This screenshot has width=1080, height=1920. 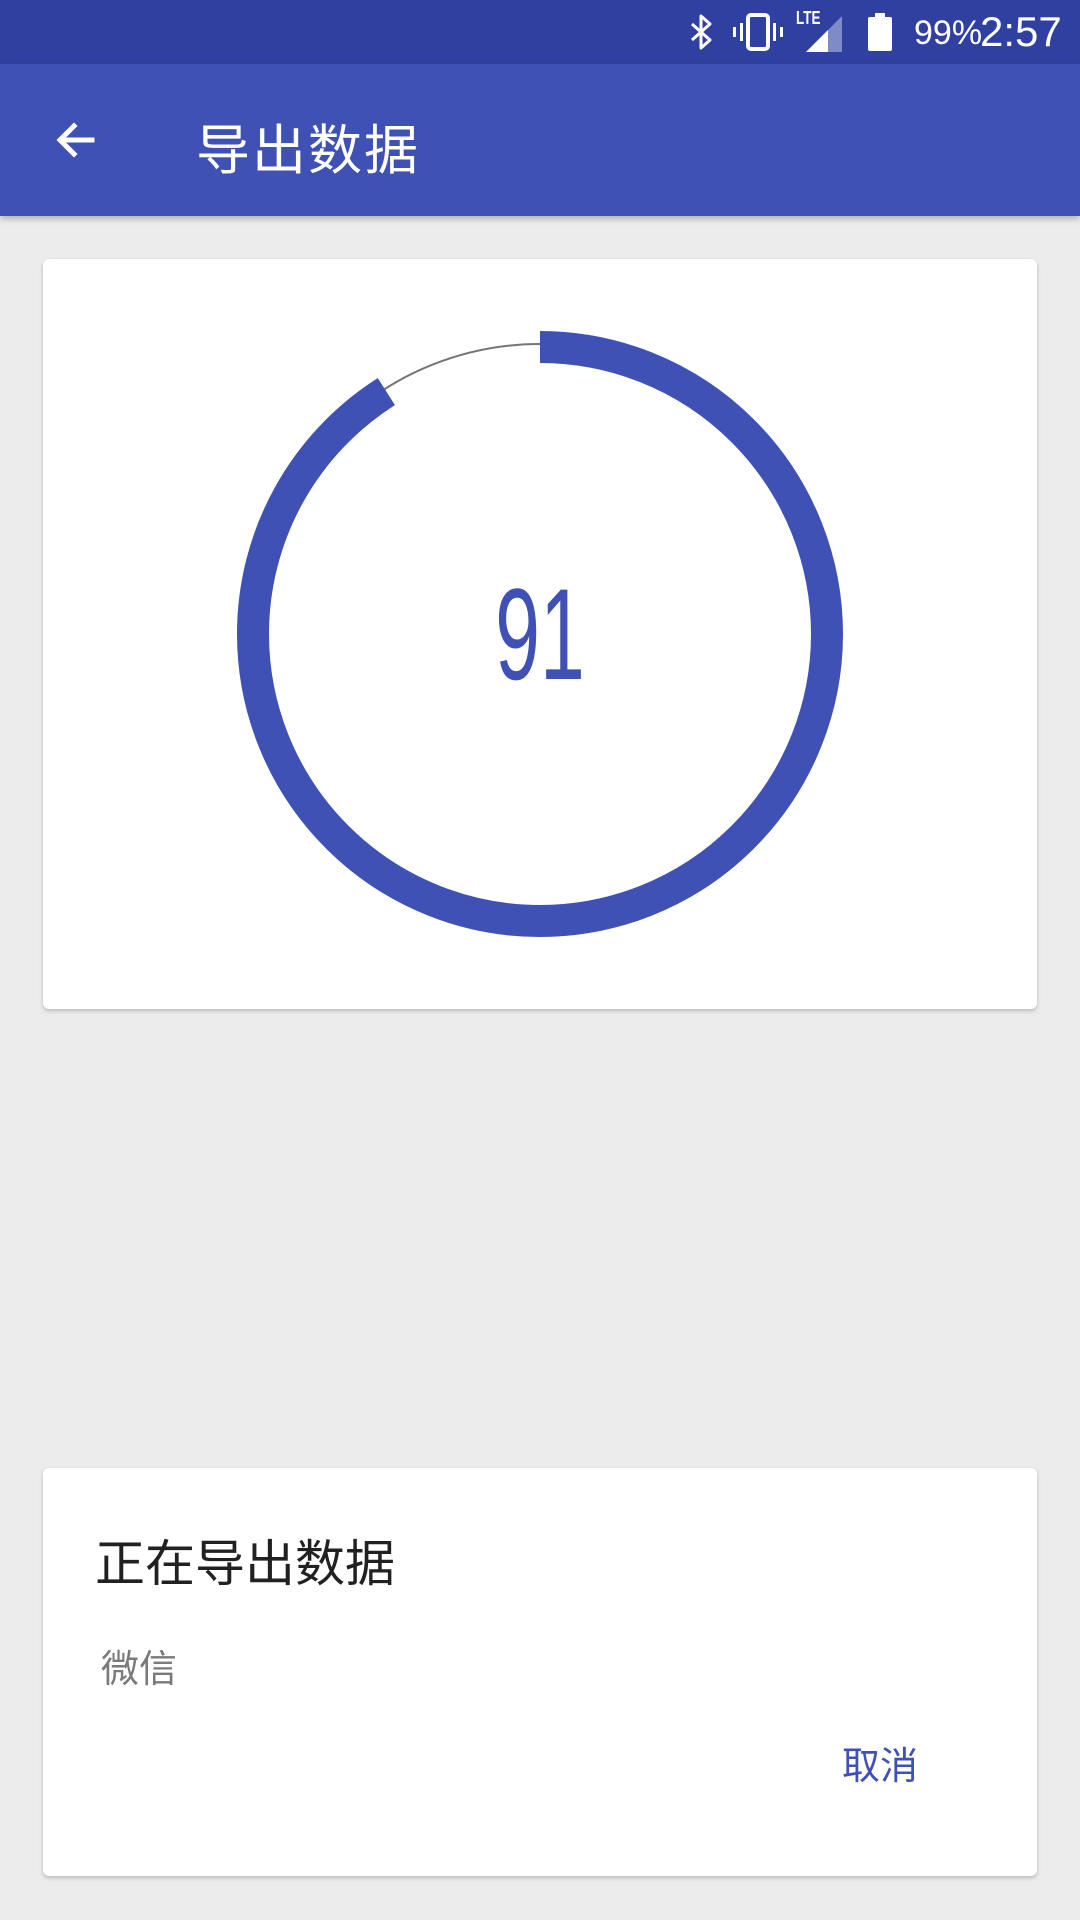 What do you see at coordinates (308, 150) in the screenshot?
I see `page-title: 导出数据` at bounding box center [308, 150].